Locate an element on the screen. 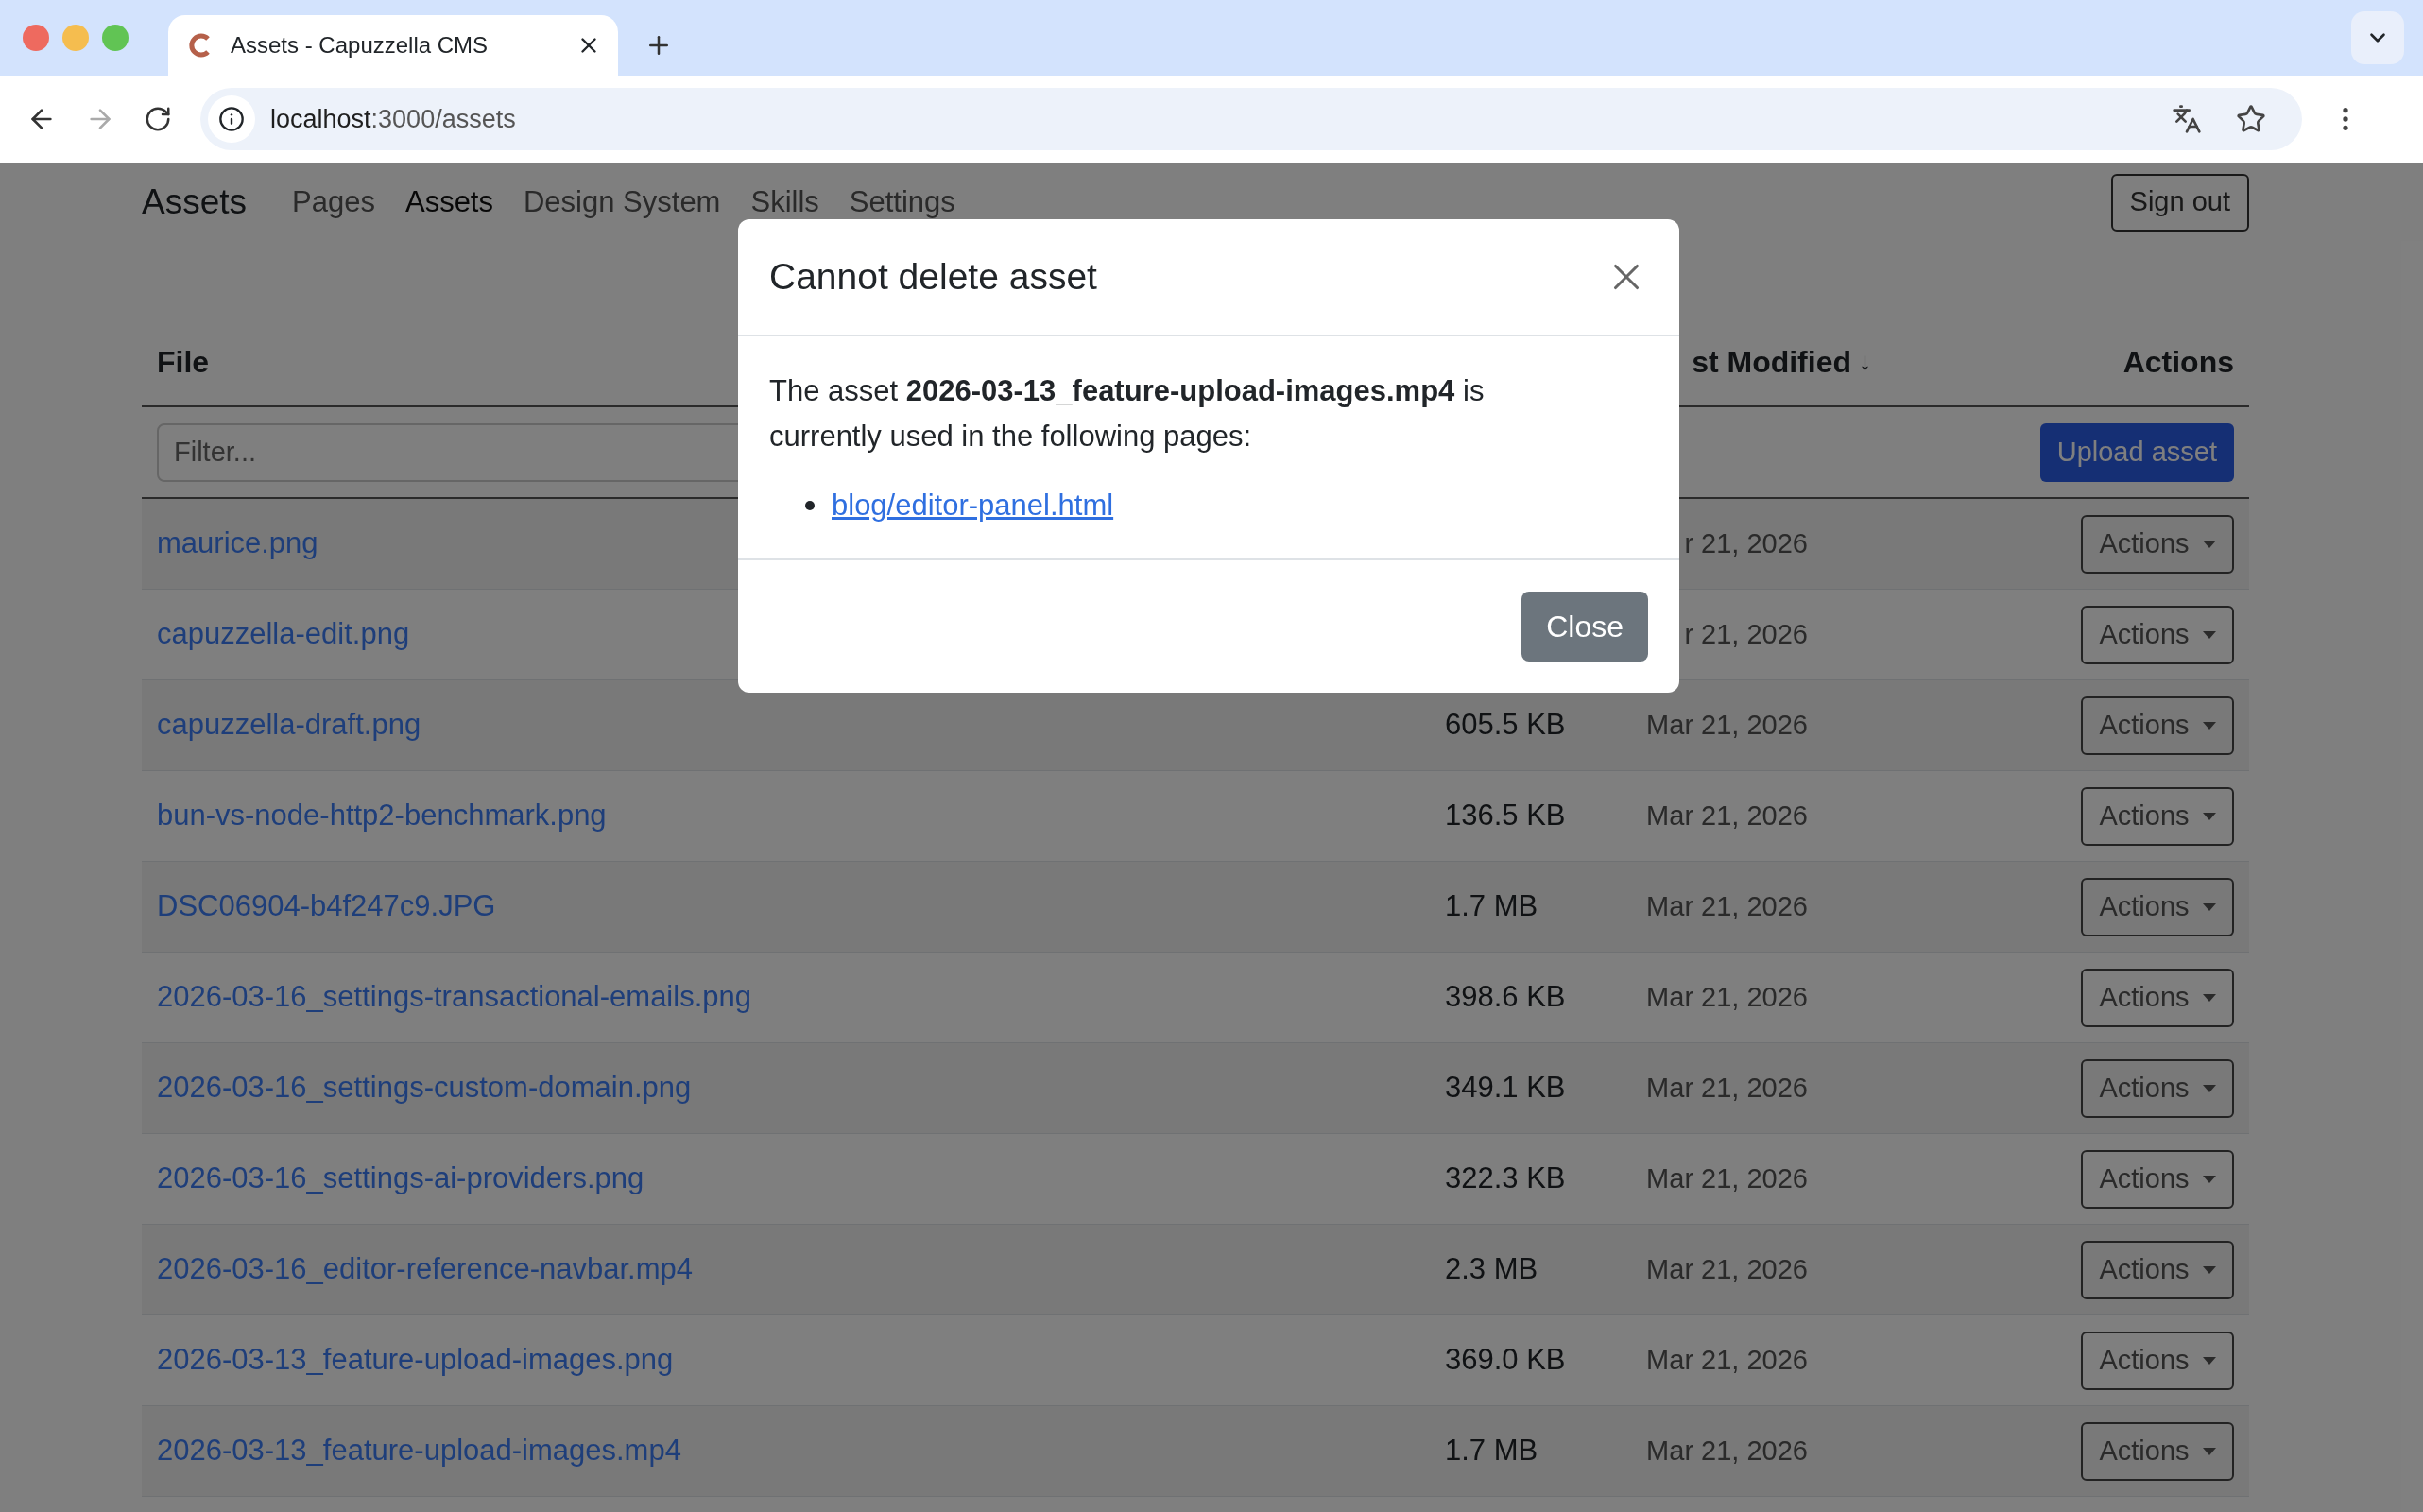  column-header: st Modified is located at coordinates (1771, 361).